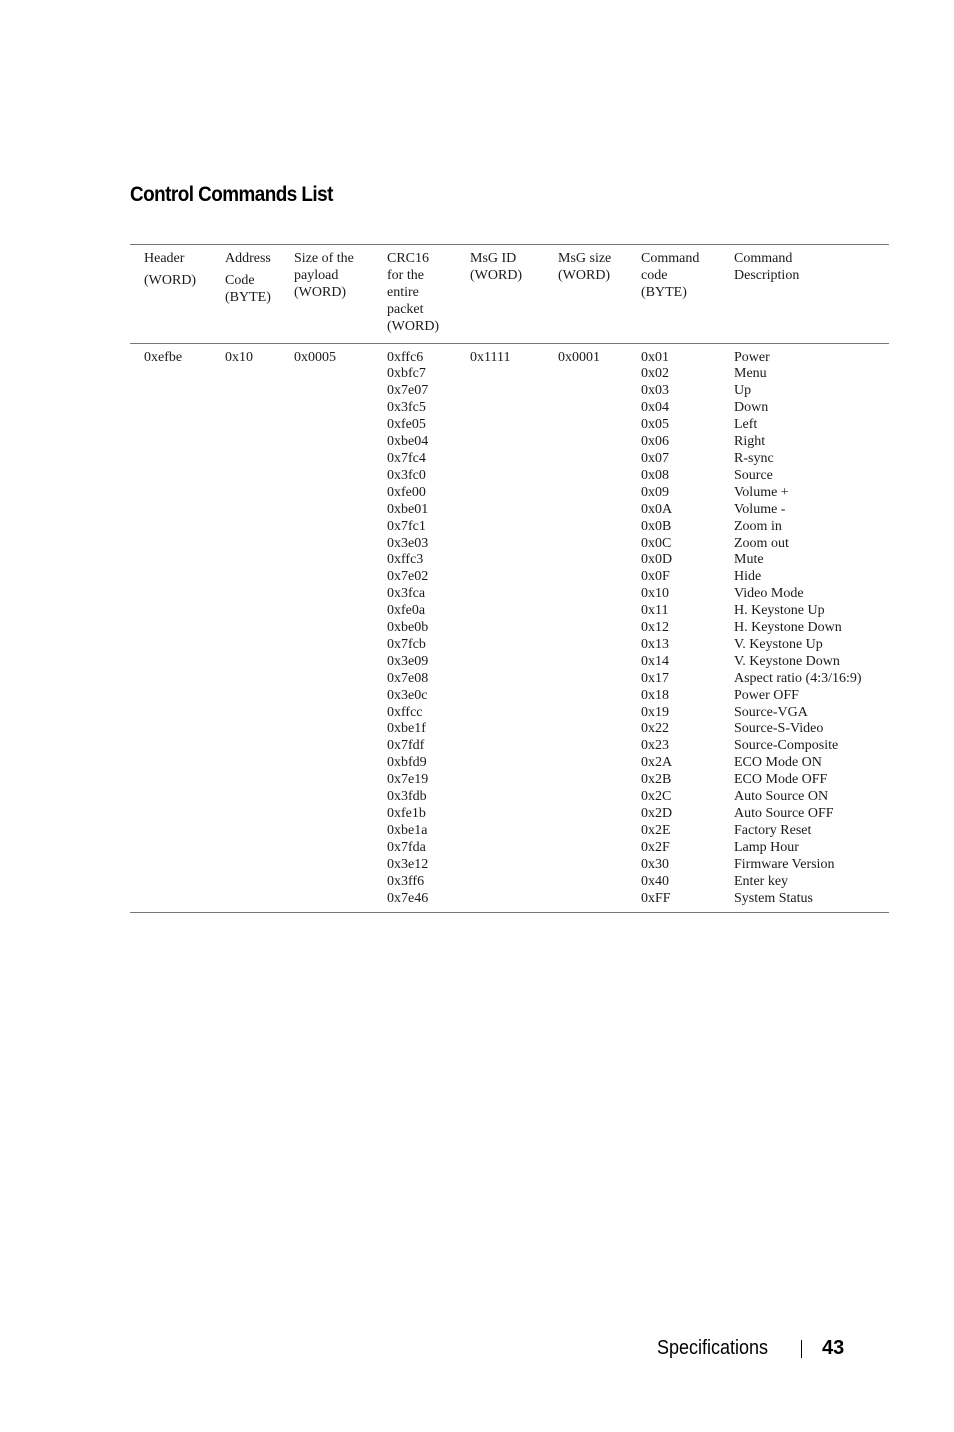 This screenshot has height=1432, width=954. What do you see at coordinates (163, 357) in the screenshot?
I see `header-value-cell: 0xefbe` at bounding box center [163, 357].